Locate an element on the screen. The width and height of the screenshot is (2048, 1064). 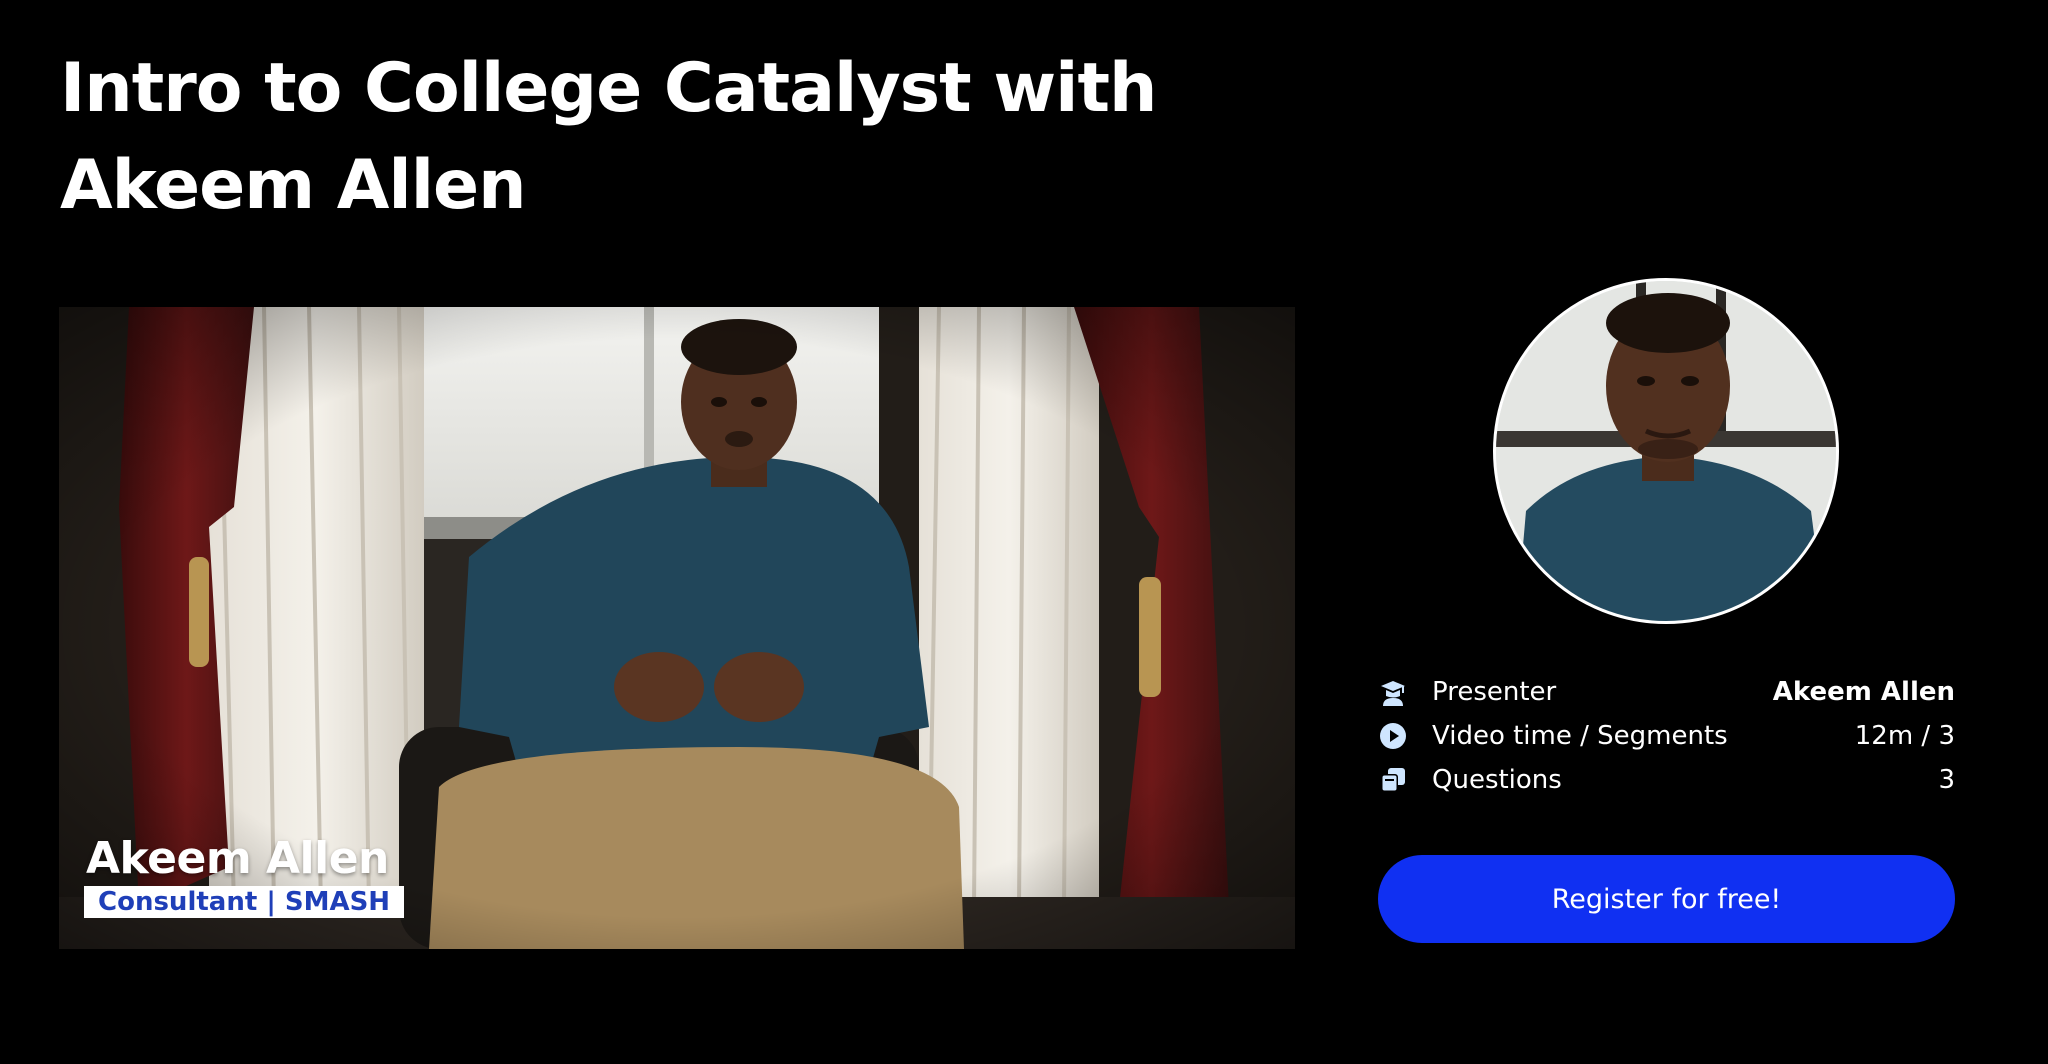
info-value-video-time: 12m / 3 is located at coordinates (1904, 736).